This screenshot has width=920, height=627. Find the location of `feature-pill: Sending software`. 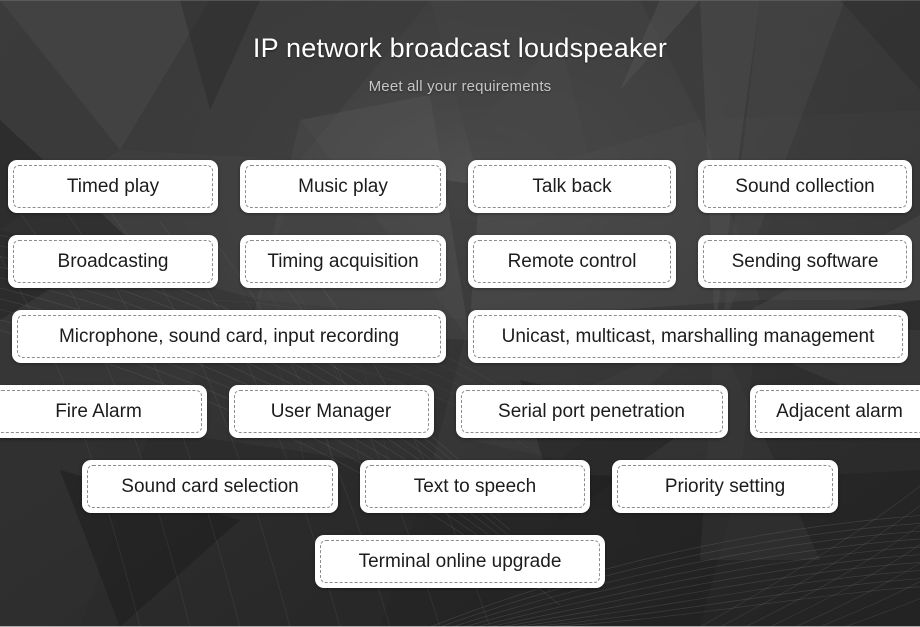

feature-pill: Sending software is located at coordinates (805, 261).